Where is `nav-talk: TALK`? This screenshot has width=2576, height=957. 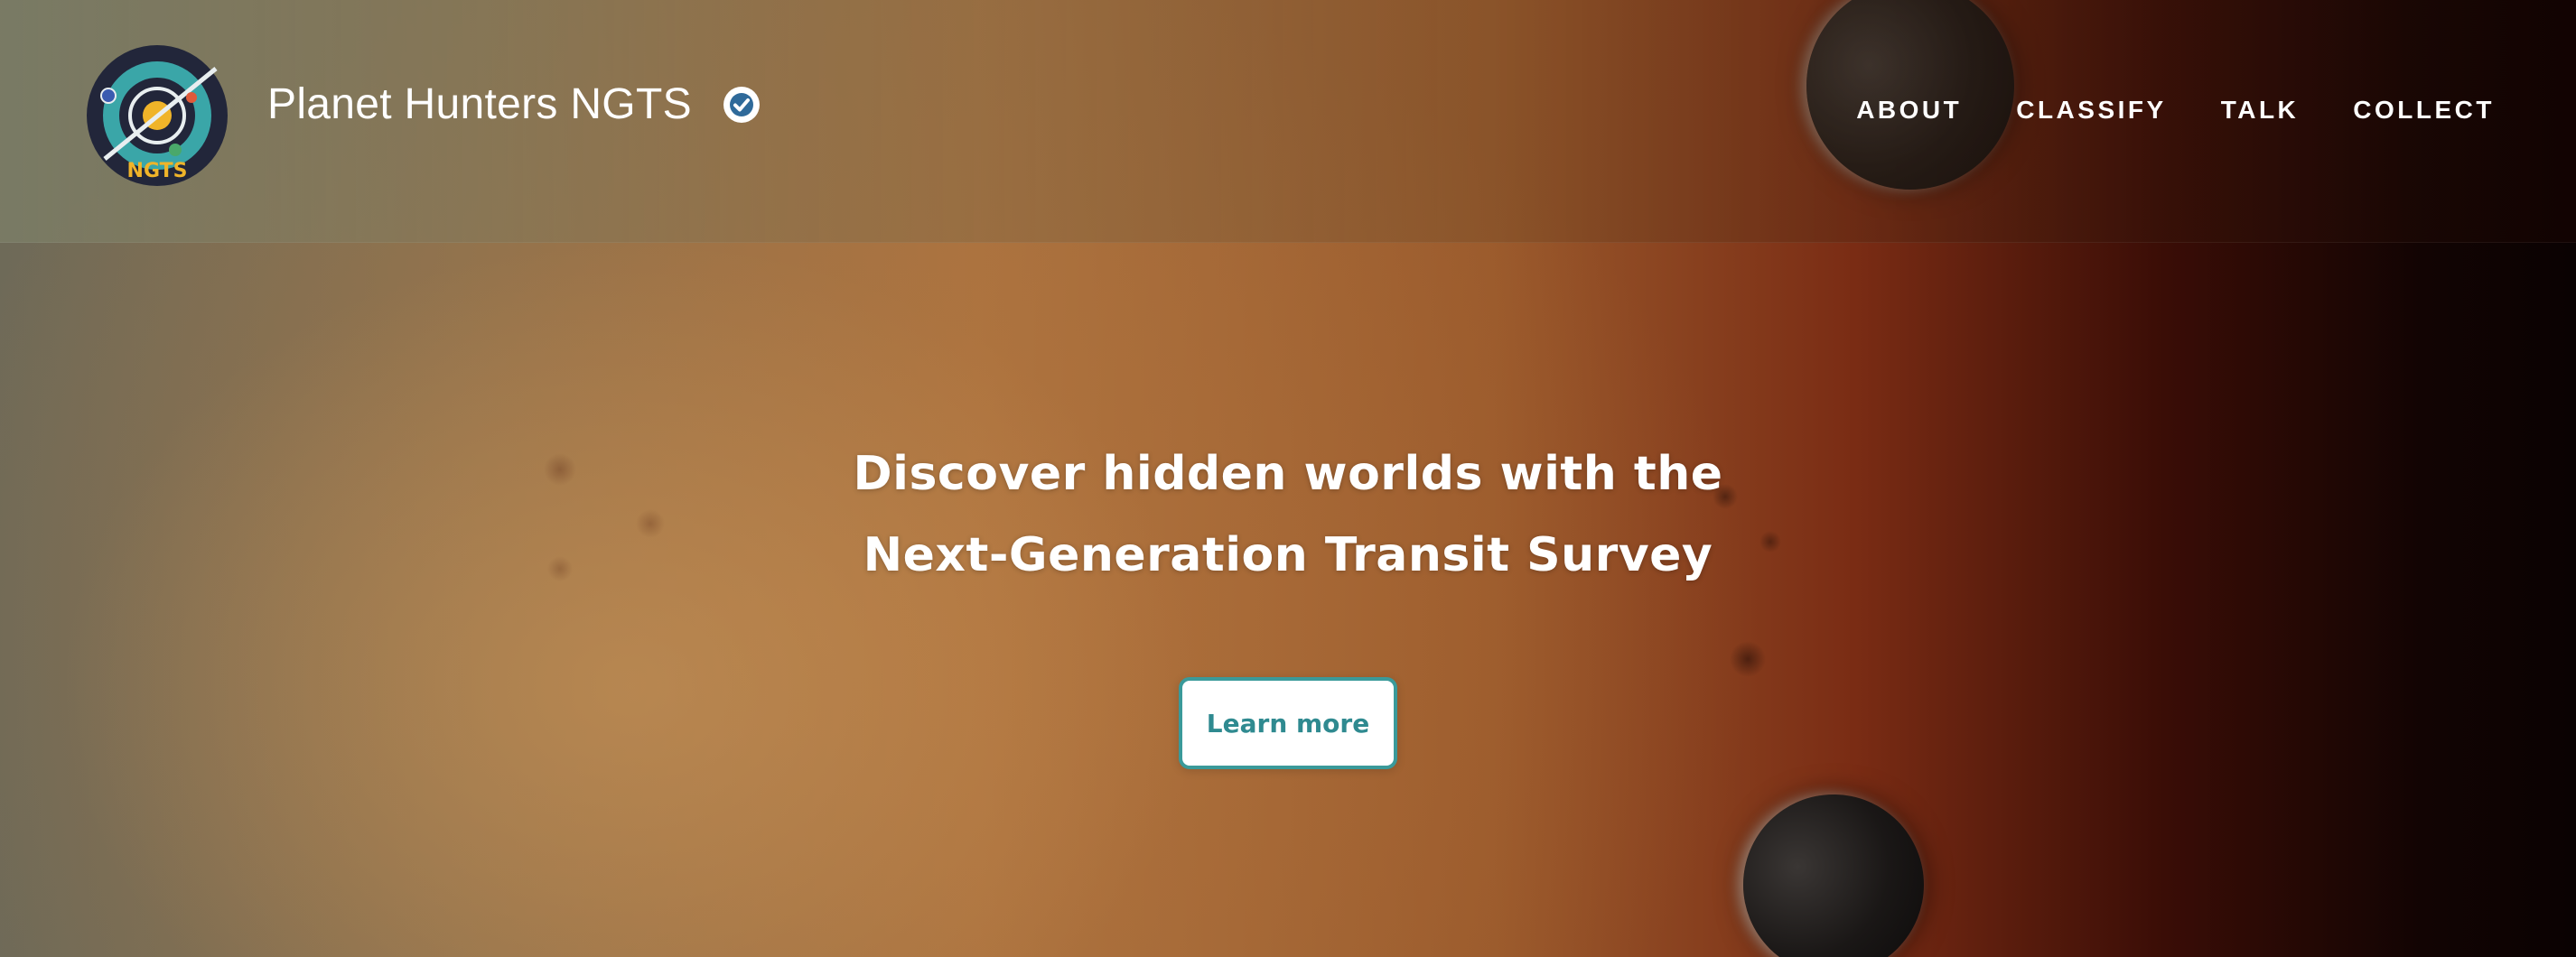 nav-talk: TALK is located at coordinates (2261, 110).